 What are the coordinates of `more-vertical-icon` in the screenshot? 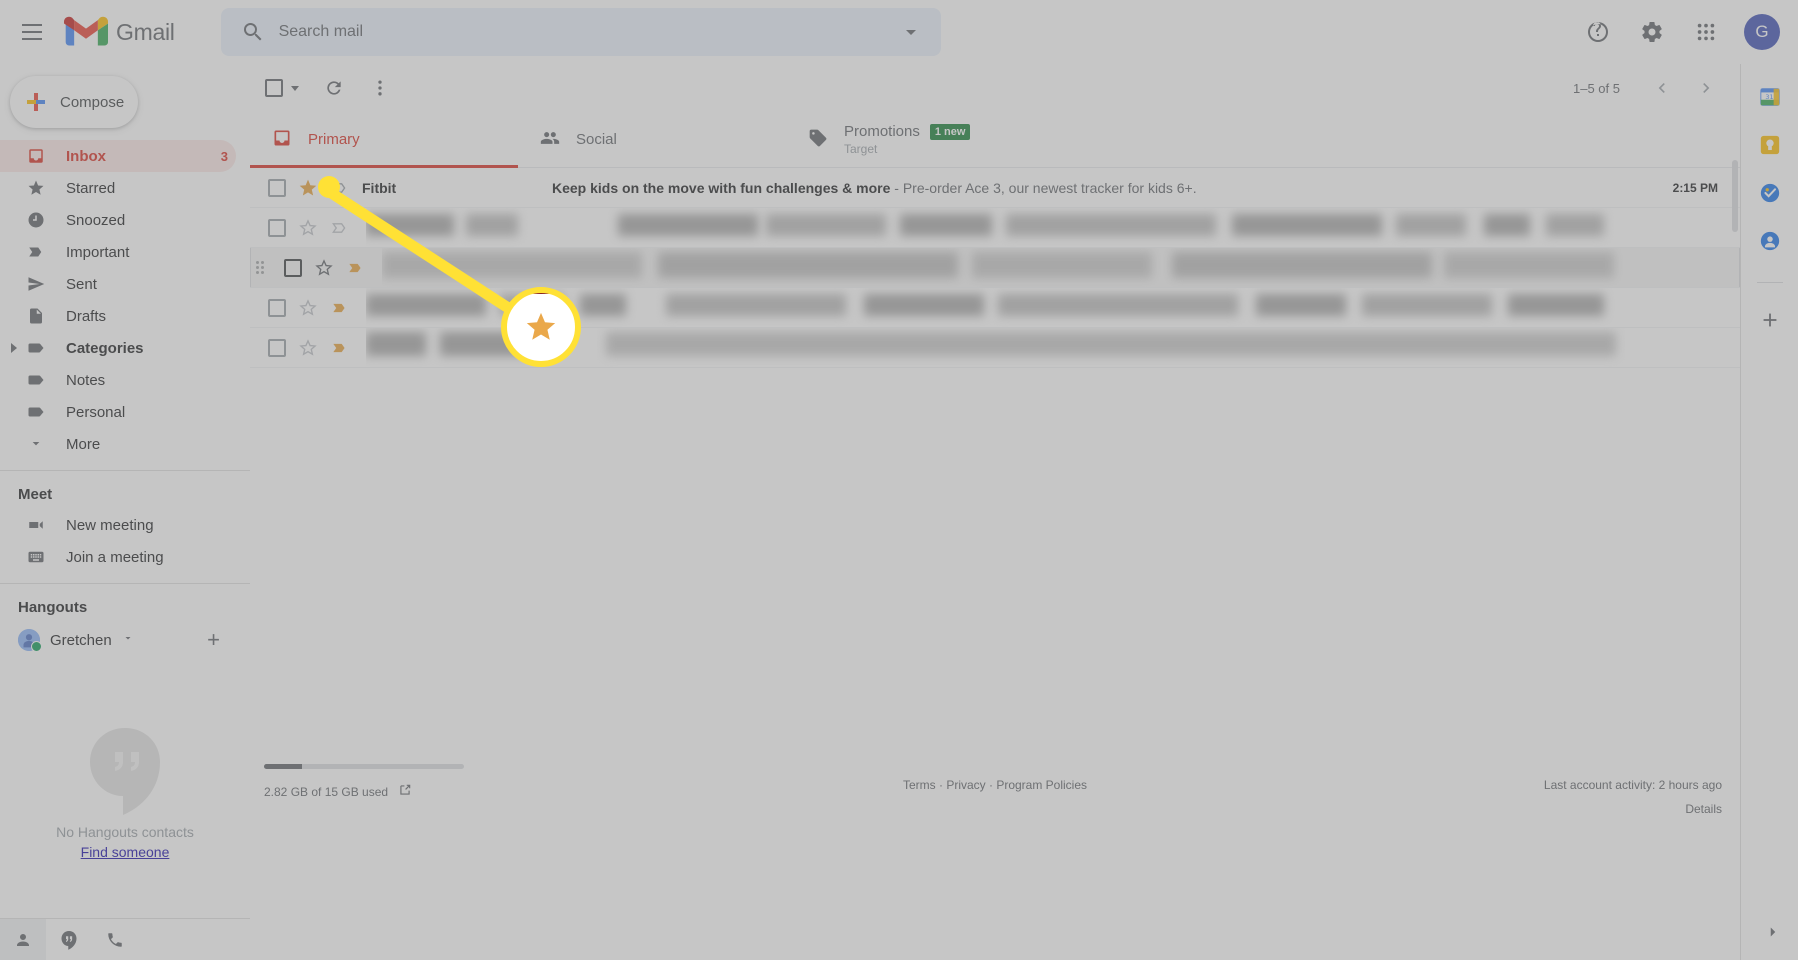 It's located at (380, 88).